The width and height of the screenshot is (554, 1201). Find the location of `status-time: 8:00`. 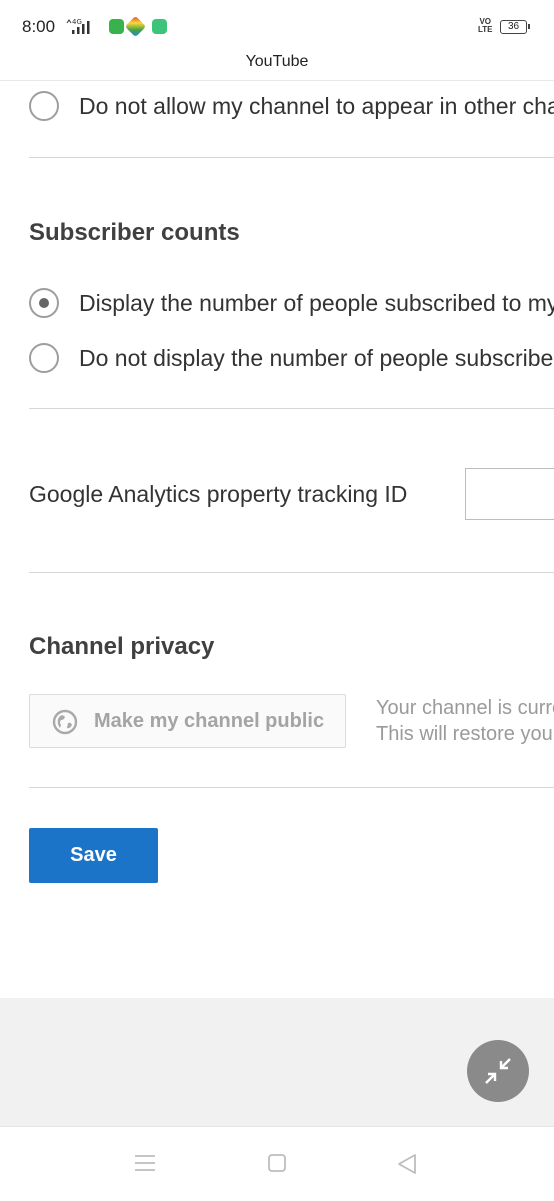

status-time: 8:00 is located at coordinates (39, 26).